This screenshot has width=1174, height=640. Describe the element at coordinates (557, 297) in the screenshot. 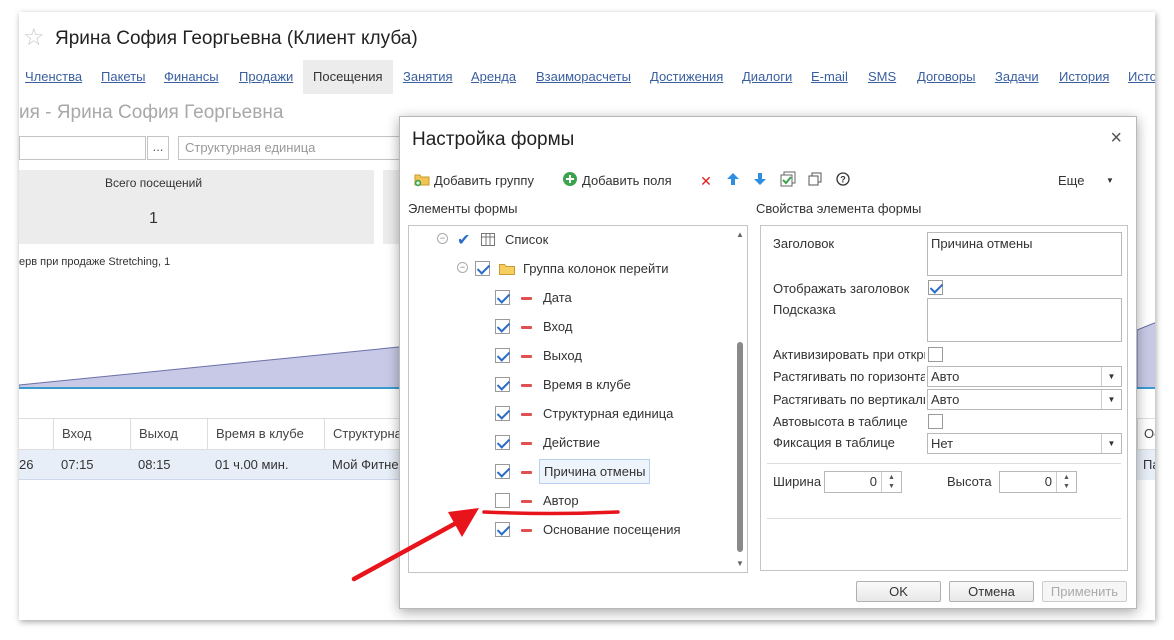

I see `tree-item-label: Дата` at that location.